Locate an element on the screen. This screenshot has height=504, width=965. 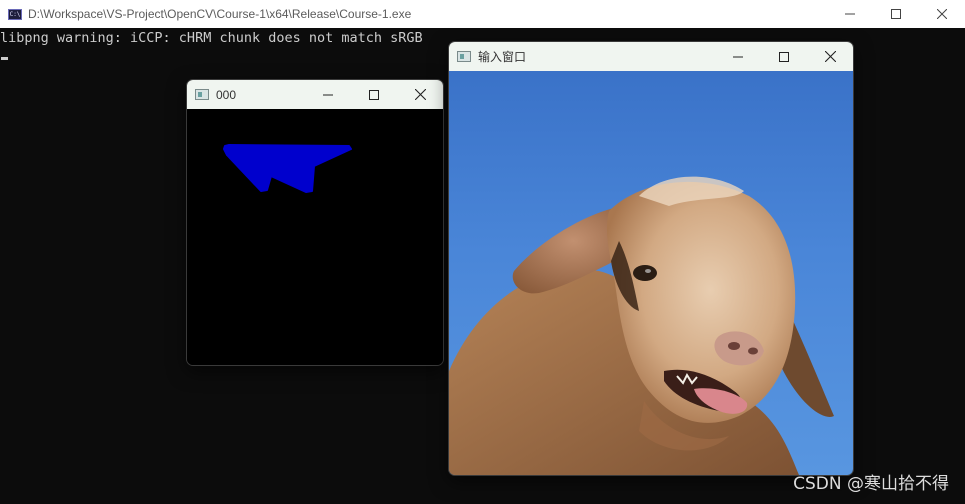
window-input-close-button is located at coordinates (830, 56).